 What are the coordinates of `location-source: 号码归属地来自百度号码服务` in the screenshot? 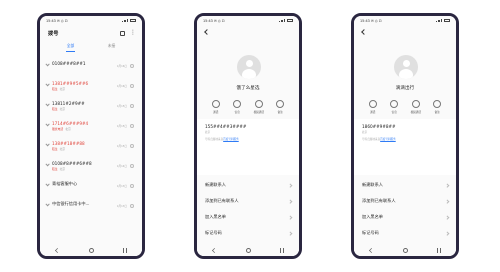 It's located at (379, 139).